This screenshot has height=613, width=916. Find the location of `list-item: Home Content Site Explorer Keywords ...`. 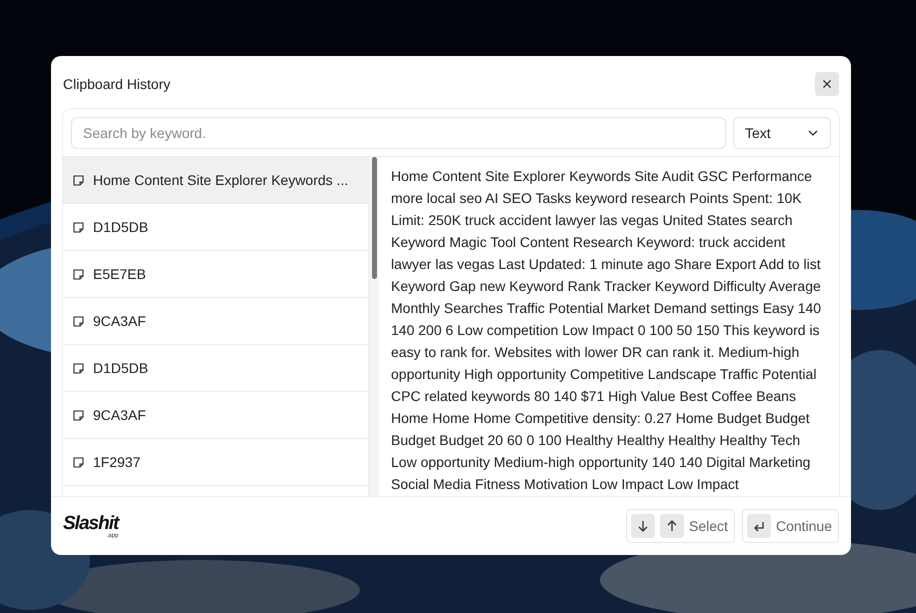

list-item: Home Content Site Explorer Keywords ... is located at coordinates (215, 180).